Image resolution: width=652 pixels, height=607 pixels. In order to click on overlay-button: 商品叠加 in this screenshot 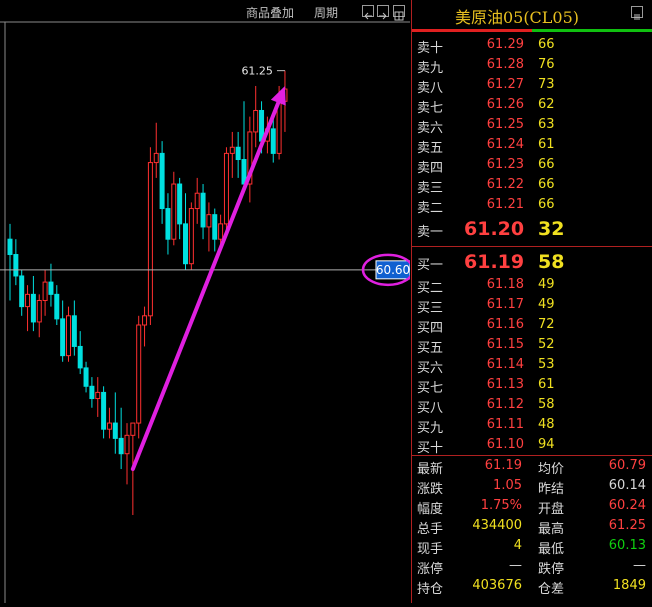, I will do `click(270, 12)`.